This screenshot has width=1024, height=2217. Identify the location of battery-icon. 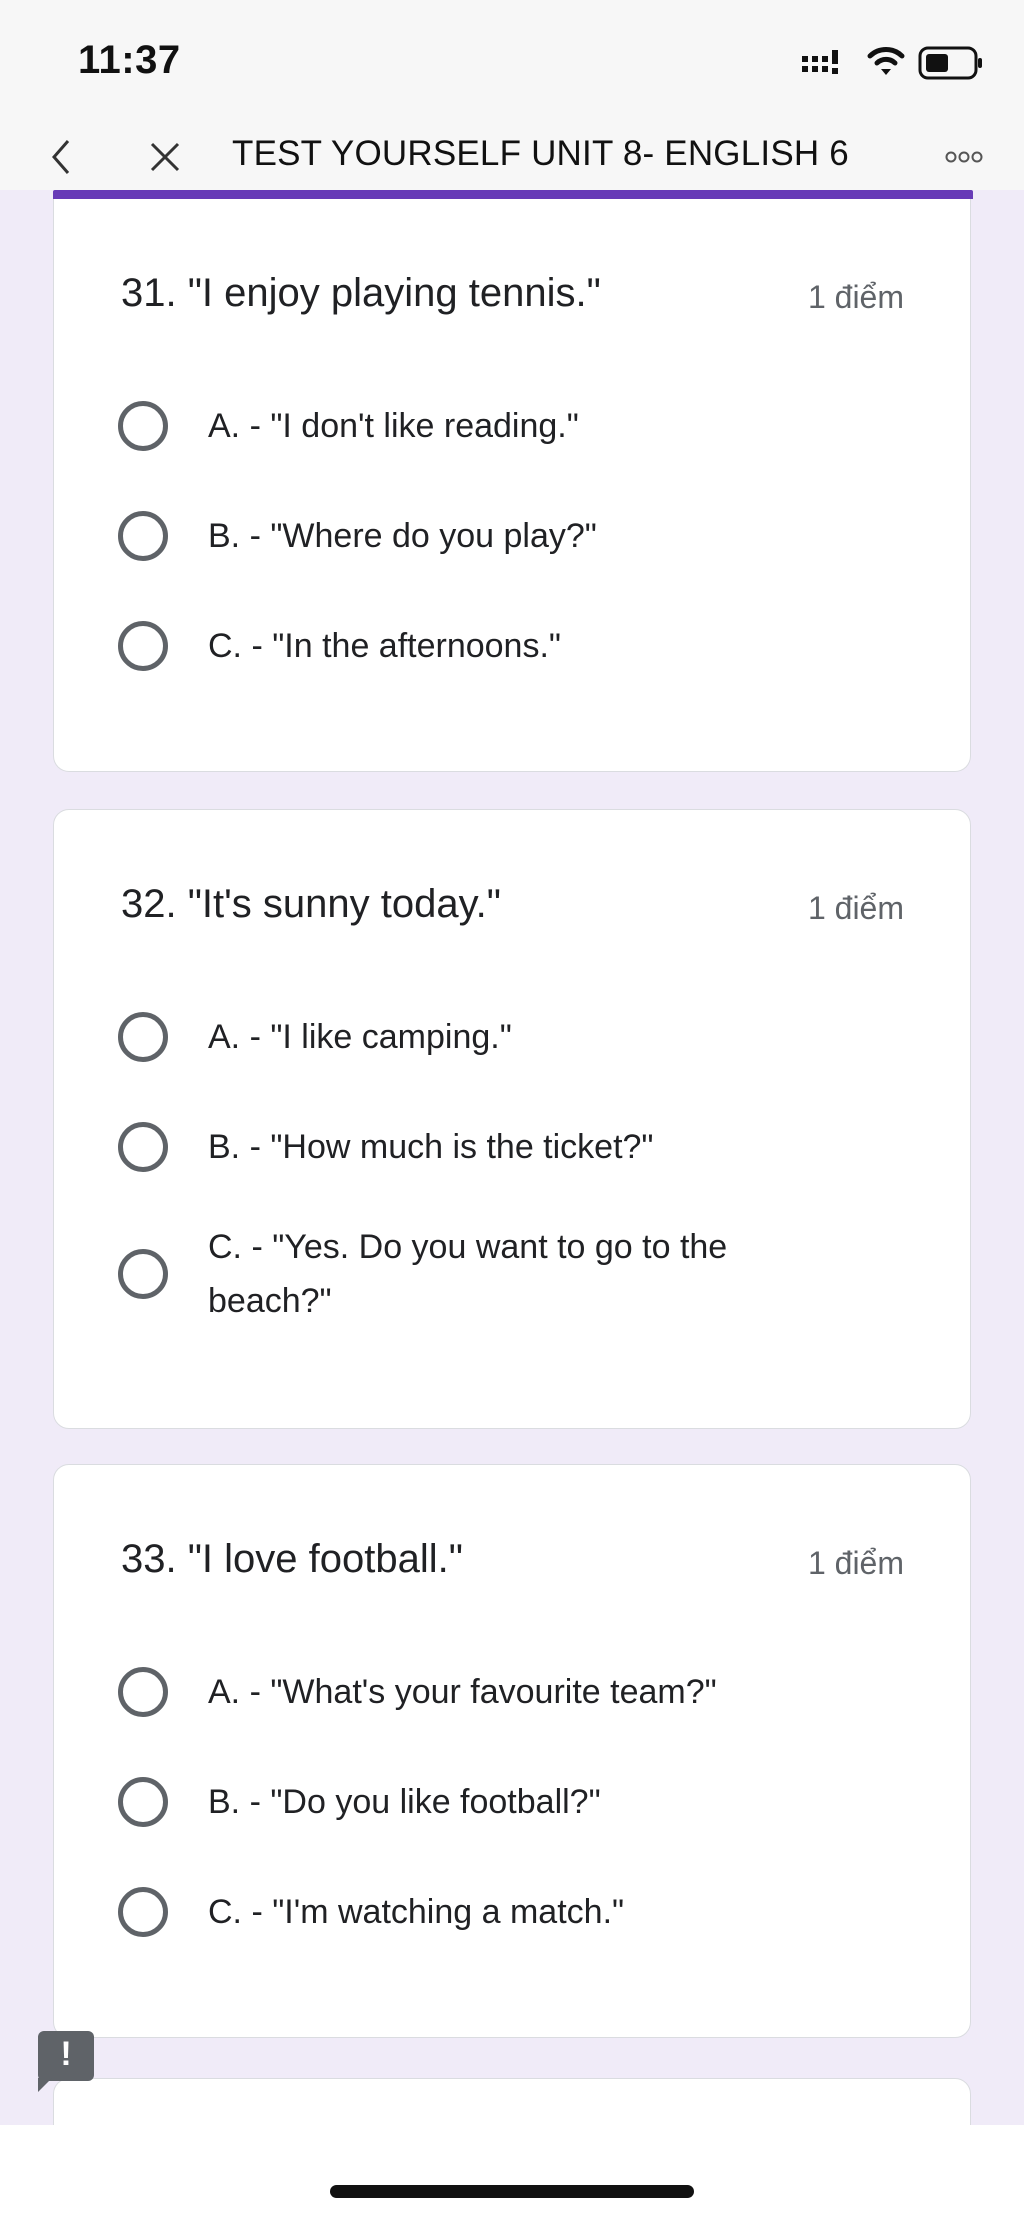
(950, 63).